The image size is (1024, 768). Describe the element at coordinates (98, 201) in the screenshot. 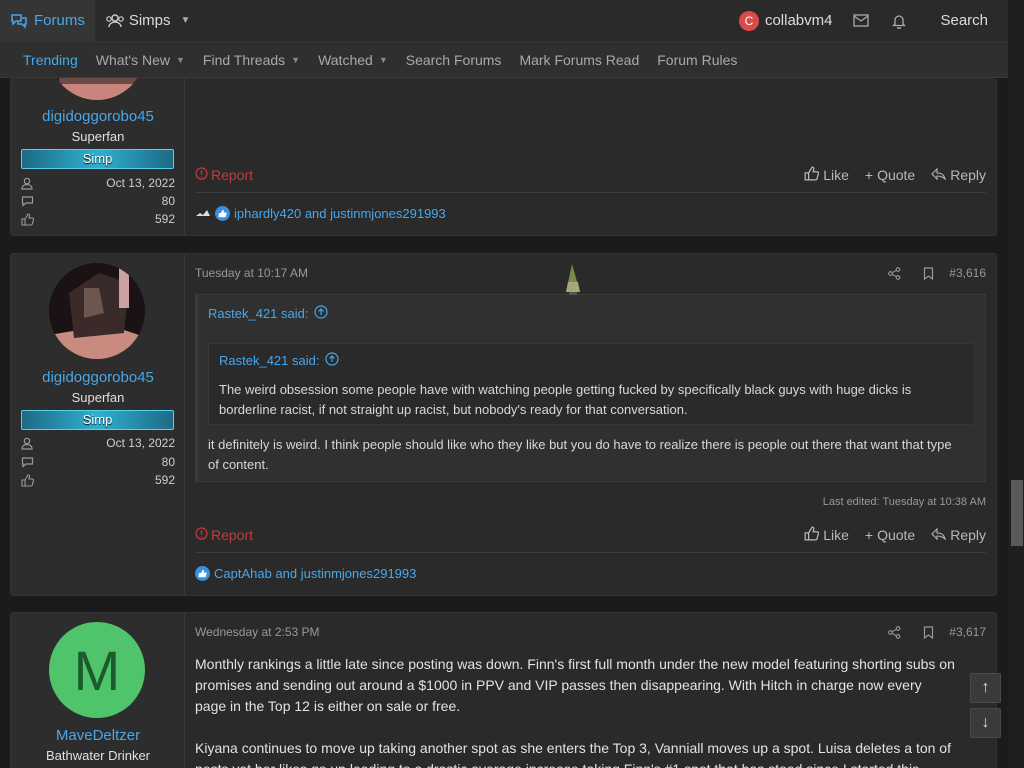

I see `stat-messages: 80` at that location.